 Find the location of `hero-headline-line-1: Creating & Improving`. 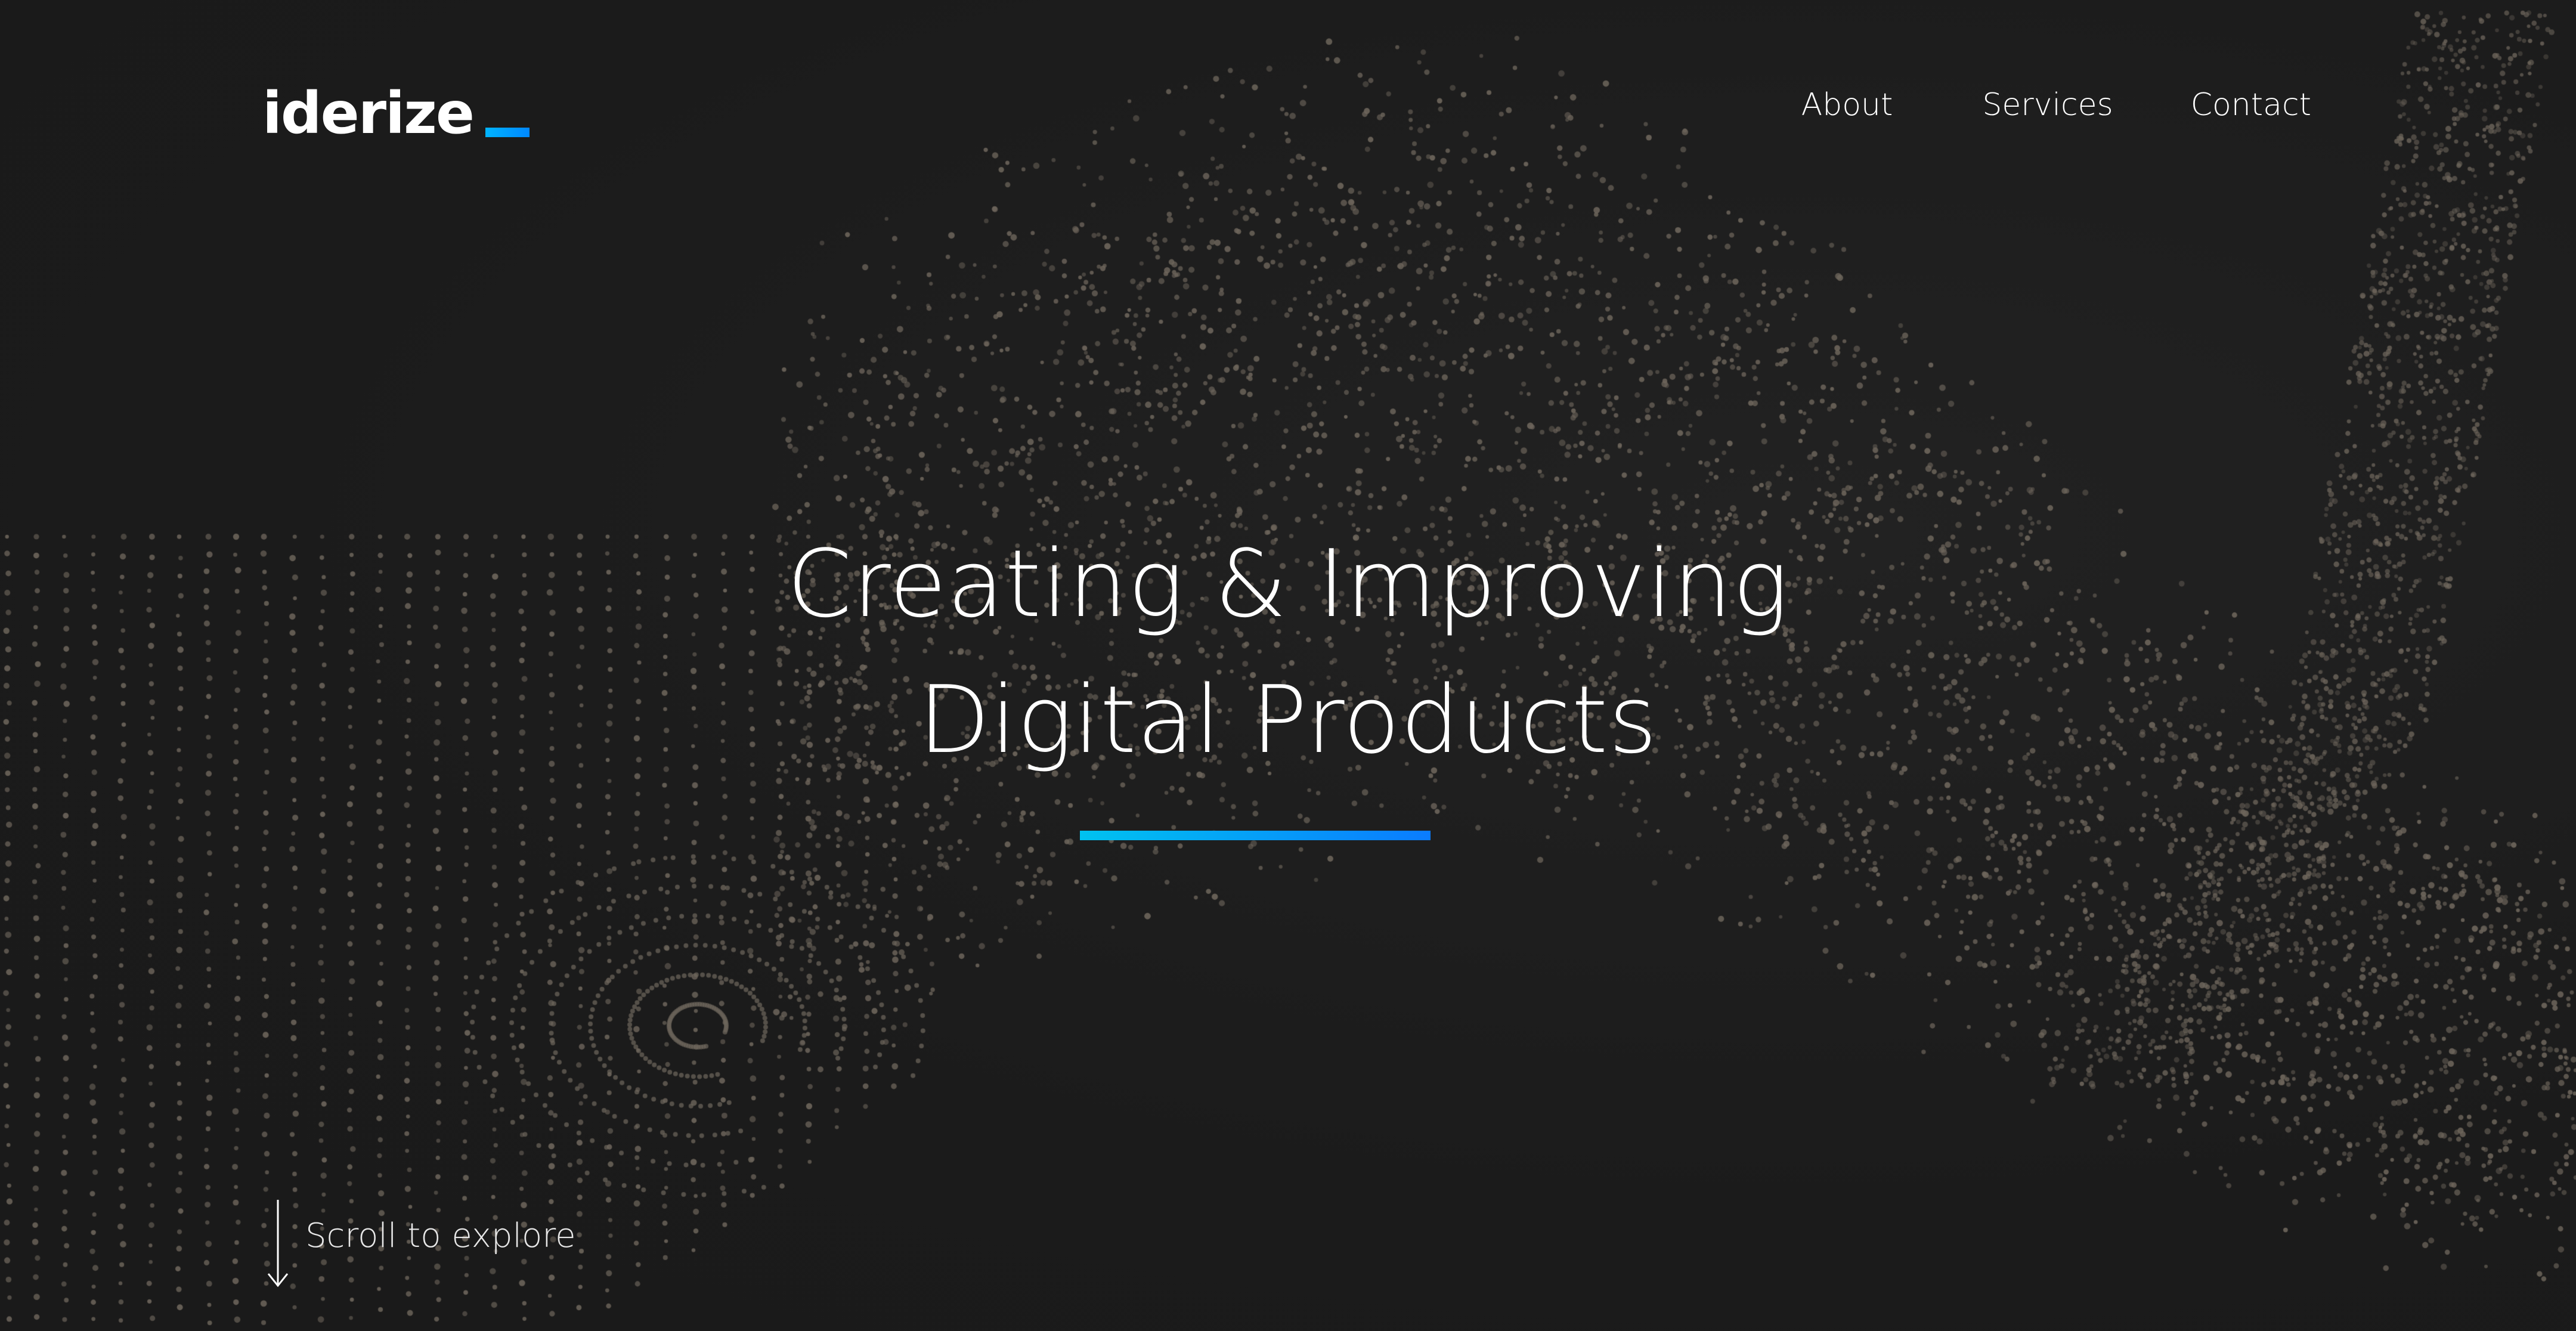

hero-headline-line-1: Creating & Improving is located at coordinates (1288, 584).